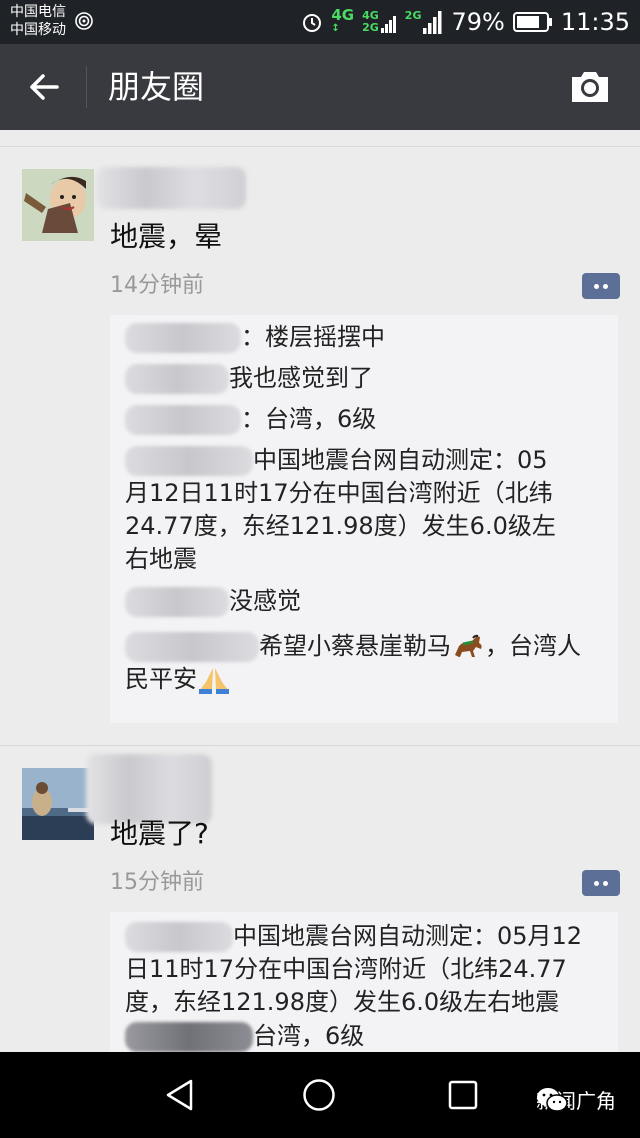 The width and height of the screenshot is (640, 1138). Describe the element at coordinates (365, 1036) in the screenshot. I see `comment-item: 台湾，6级` at that location.